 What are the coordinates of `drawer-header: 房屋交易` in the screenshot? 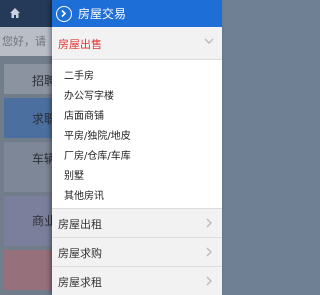 It's located at (137, 13).